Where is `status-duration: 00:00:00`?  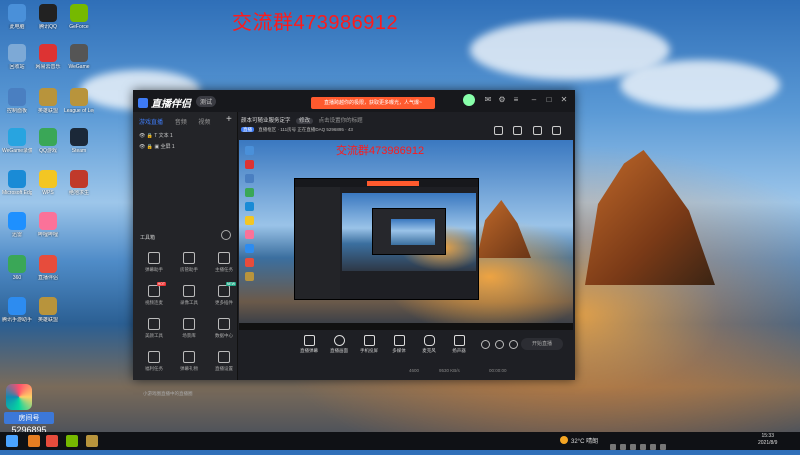 status-duration: 00:00:00 is located at coordinates (498, 370).